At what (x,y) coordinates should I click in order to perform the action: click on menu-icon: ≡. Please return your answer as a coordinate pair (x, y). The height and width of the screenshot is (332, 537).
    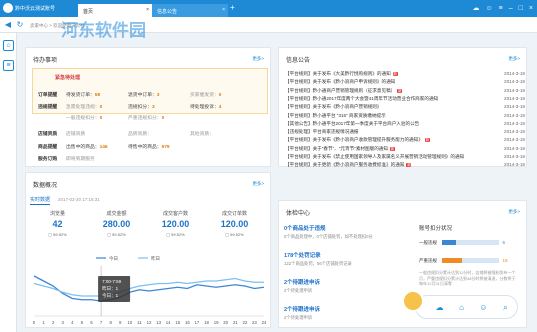
    Looking at the image, I should click on (501, 9).